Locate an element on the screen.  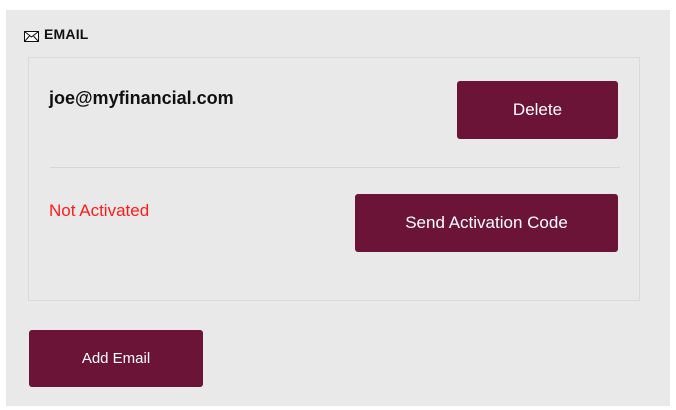
divider is located at coordinates (335, 167).